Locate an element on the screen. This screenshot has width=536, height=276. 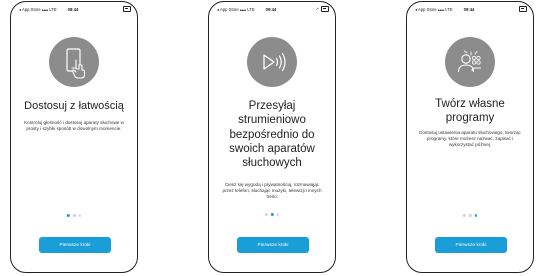
status-bar: ◂ App Store ▴▴▴ LTE 09:44 is located at coordinates (470, 10).